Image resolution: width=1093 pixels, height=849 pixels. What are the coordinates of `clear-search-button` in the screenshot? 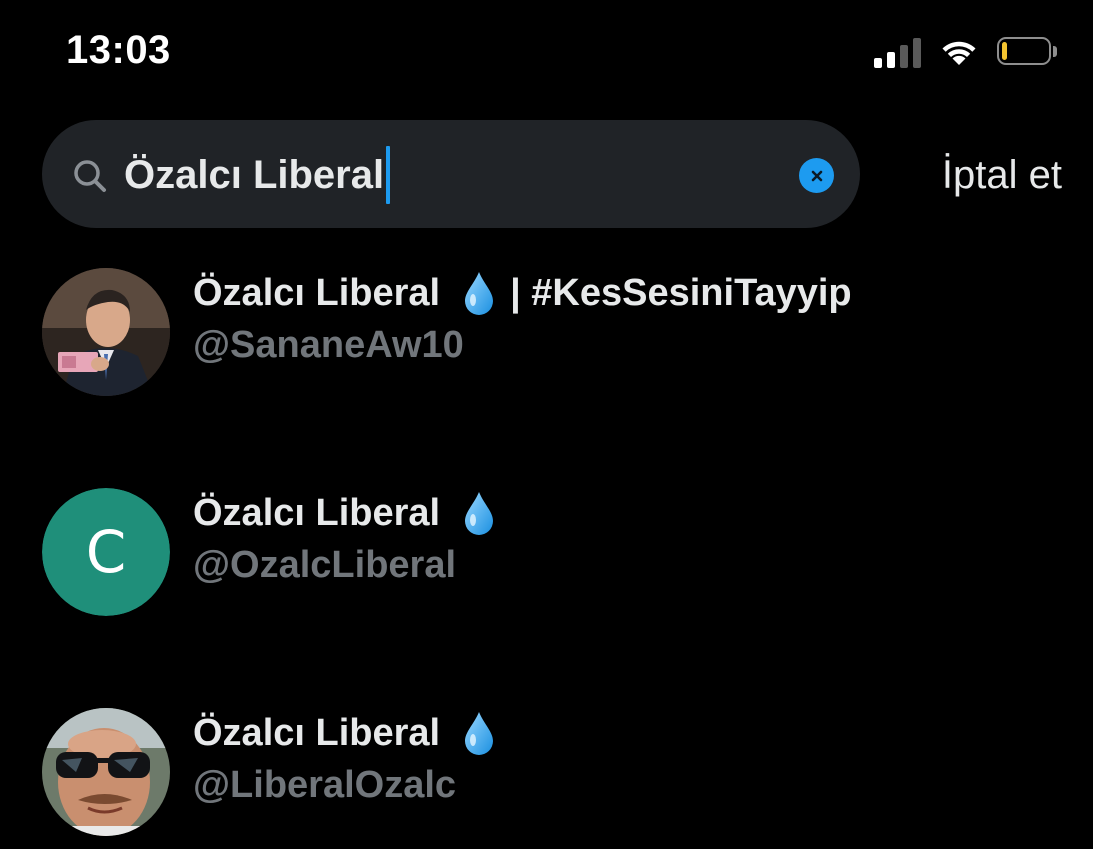 It's located at (816, 175).